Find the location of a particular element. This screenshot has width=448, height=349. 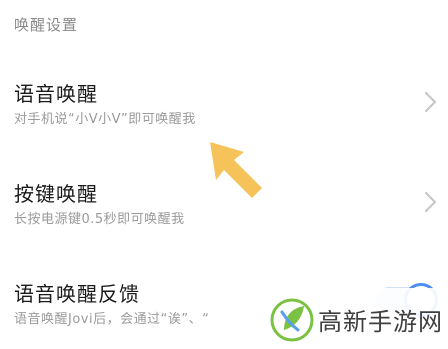

watermark-text: 高新手游网 is located at coordinates (380, 322).